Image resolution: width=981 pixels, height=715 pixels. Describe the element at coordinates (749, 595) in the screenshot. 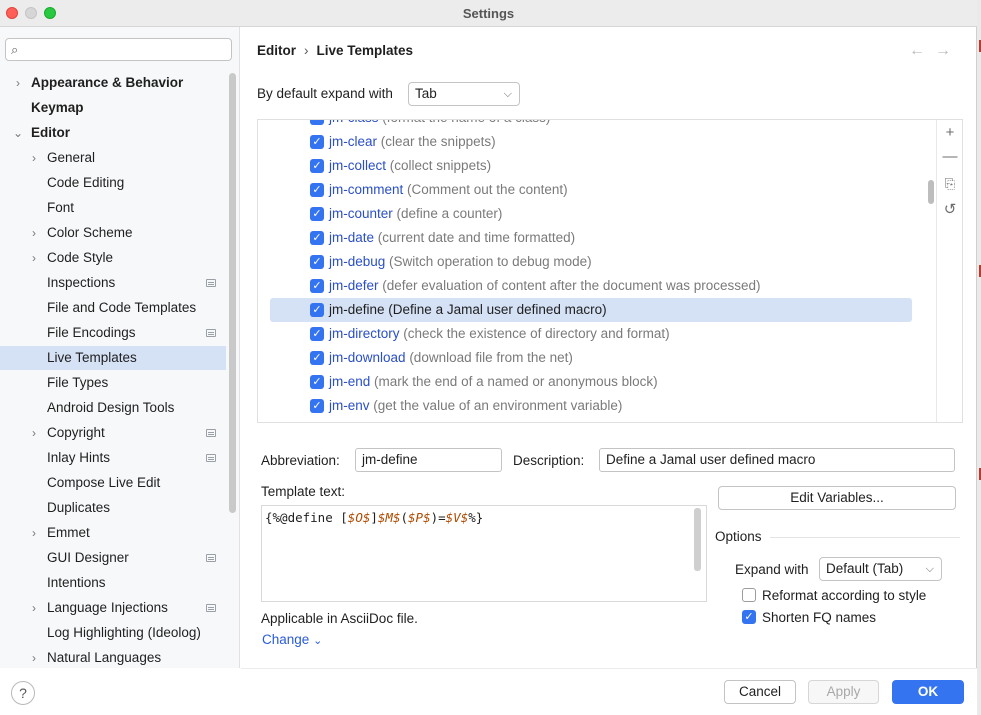

I see `reformat-checkbox` at that location.